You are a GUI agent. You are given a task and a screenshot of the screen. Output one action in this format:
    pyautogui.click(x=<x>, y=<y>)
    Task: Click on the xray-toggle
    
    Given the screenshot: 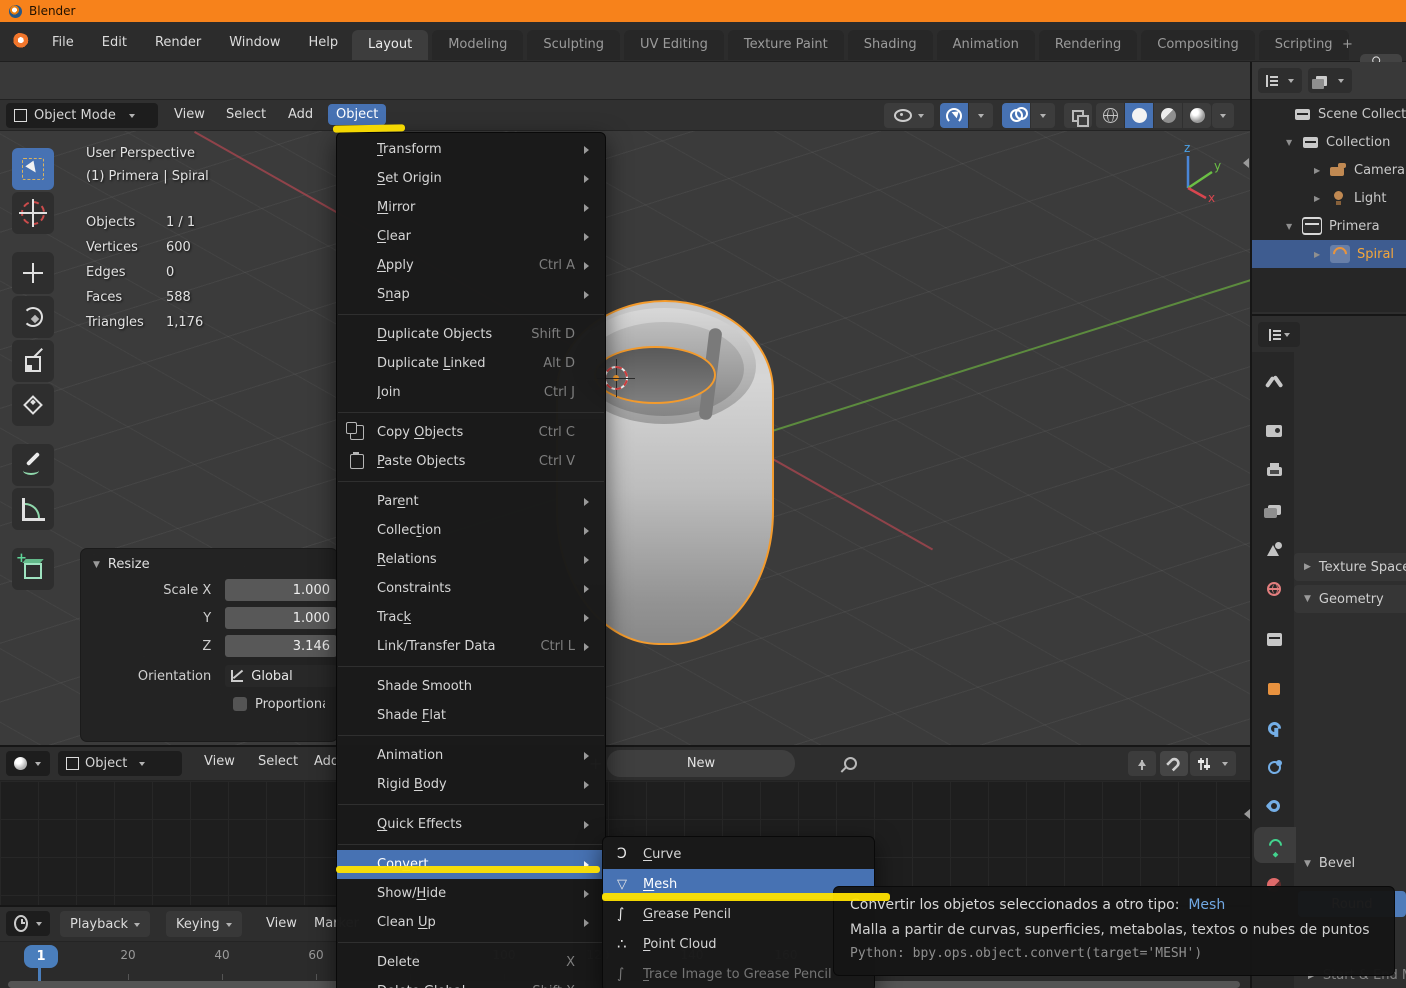 What is the action you would take?
    pyautogui.click(x=1078, y=115)
    